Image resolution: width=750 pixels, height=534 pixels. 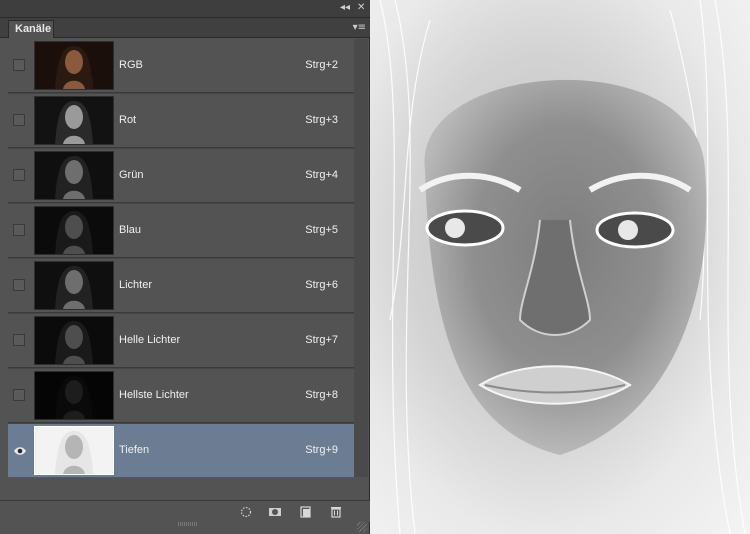 I want to click on panel-menu-icon: ▾≡, so click(x=359, y=28).